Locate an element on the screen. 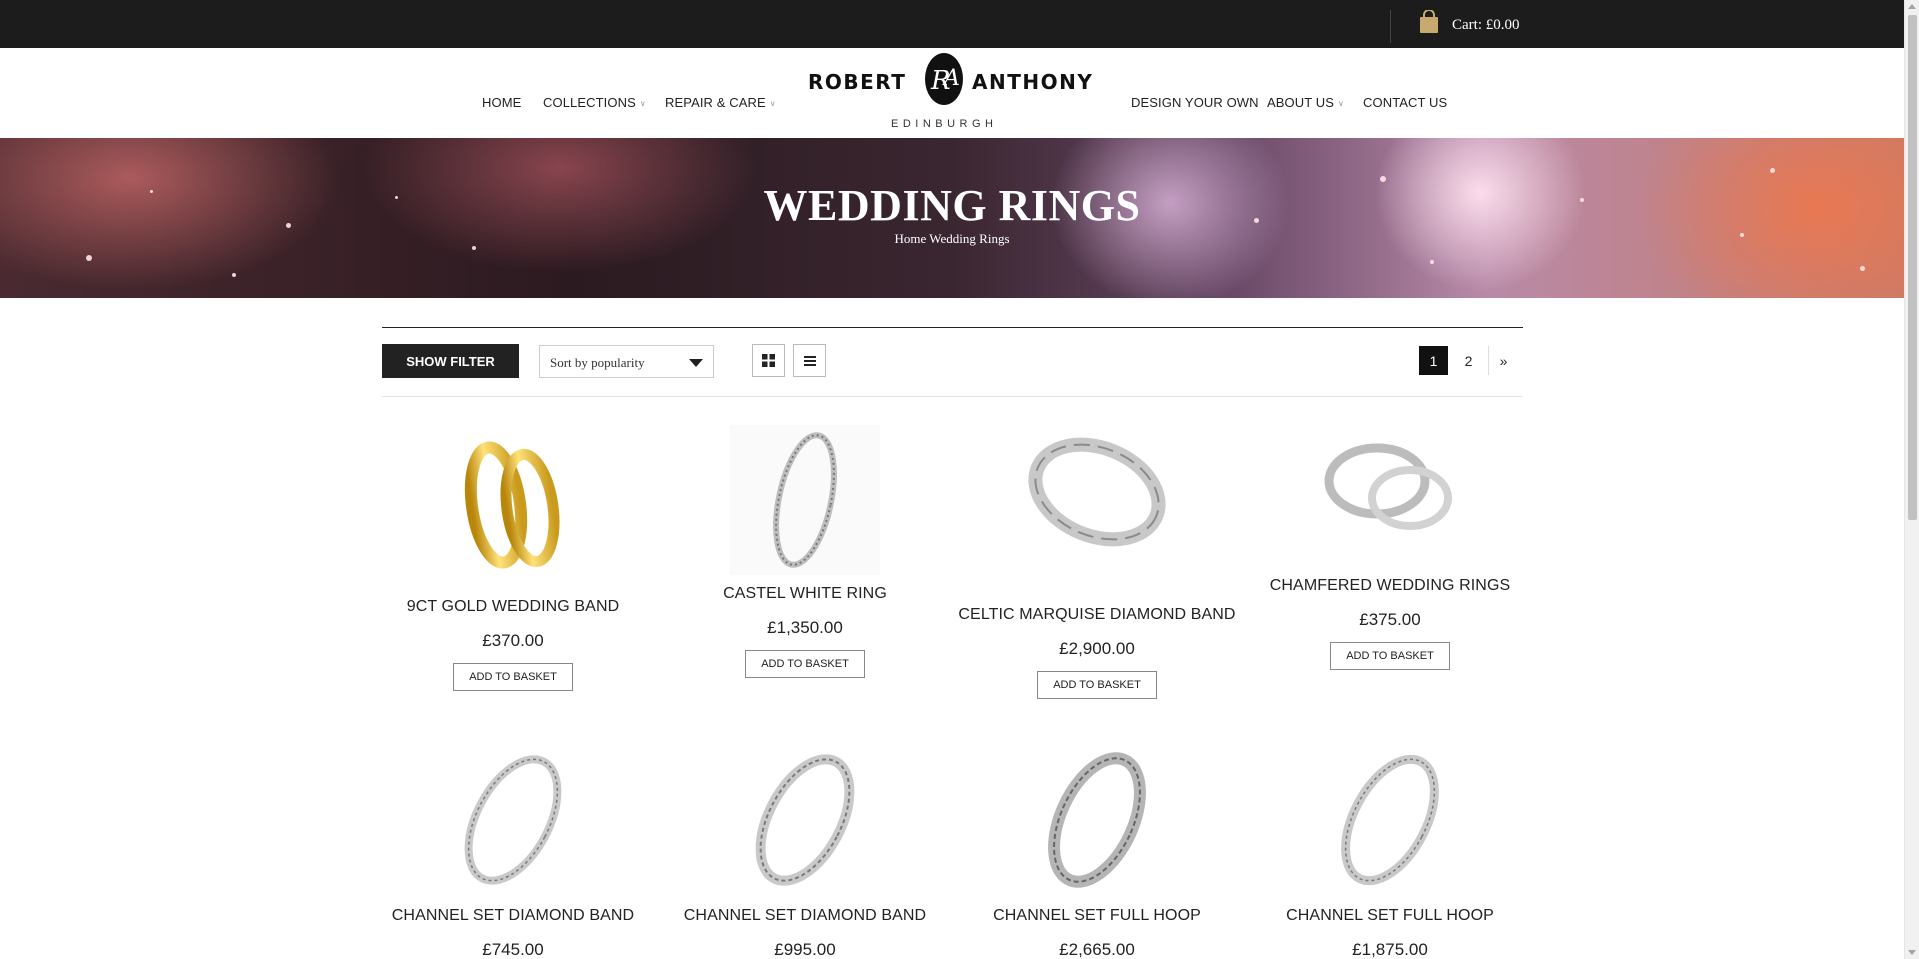 This screenshot has height=959, width=1919. product-name: 9CT GOLD WEDDING BAND is located at coordinates (513, 607).